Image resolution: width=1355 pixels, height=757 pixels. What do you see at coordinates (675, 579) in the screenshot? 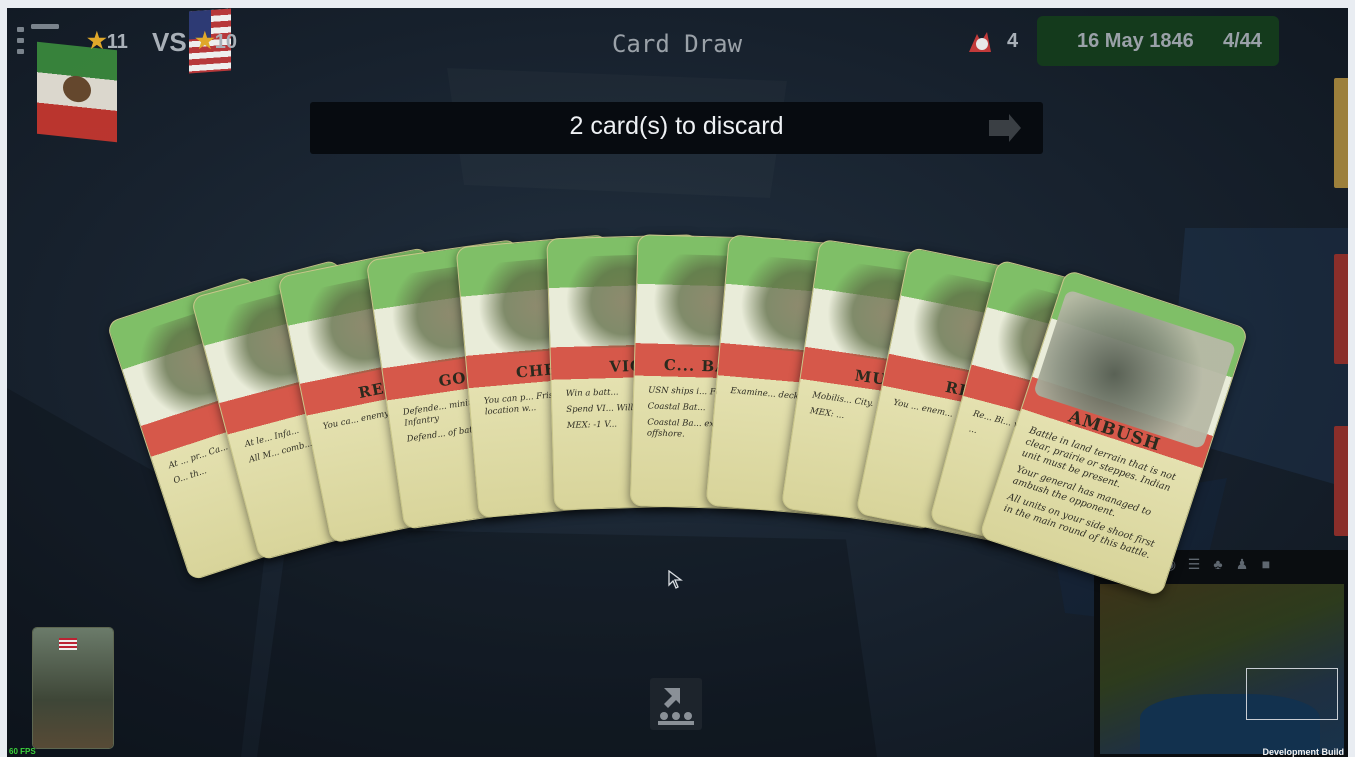
I see `mouse-cursor-icon` at bounding box center [675, 579].